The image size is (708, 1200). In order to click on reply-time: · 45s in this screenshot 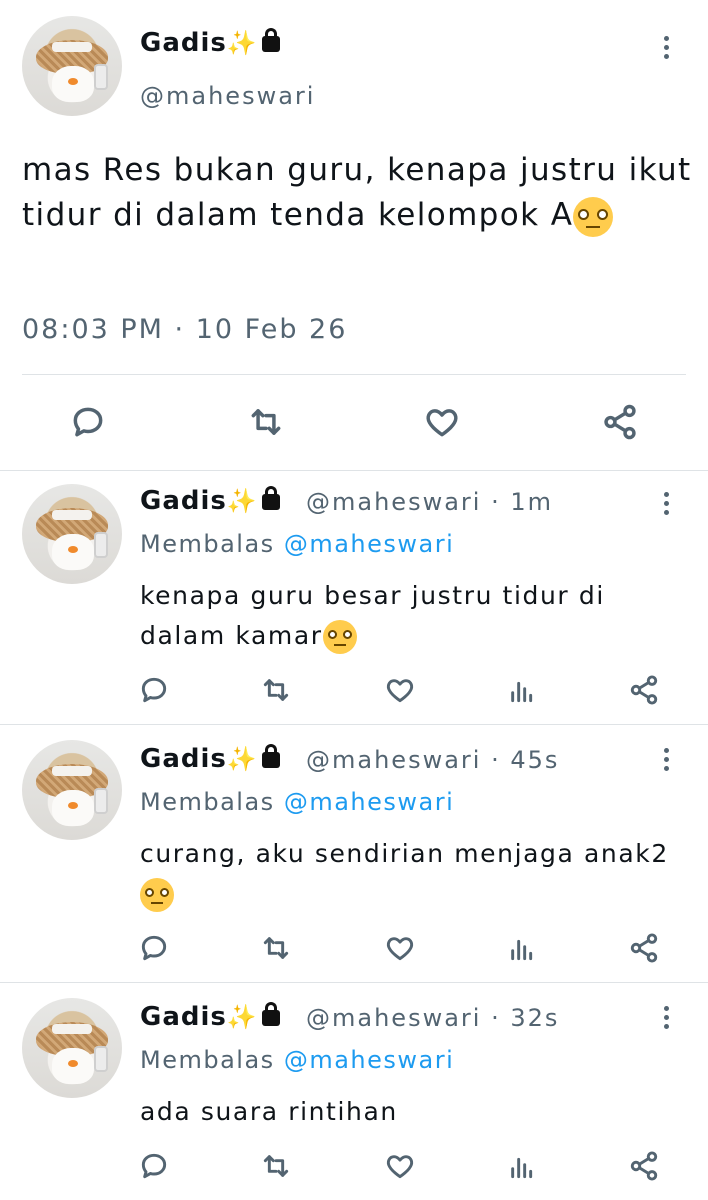, I will do `click(525, 760)`.